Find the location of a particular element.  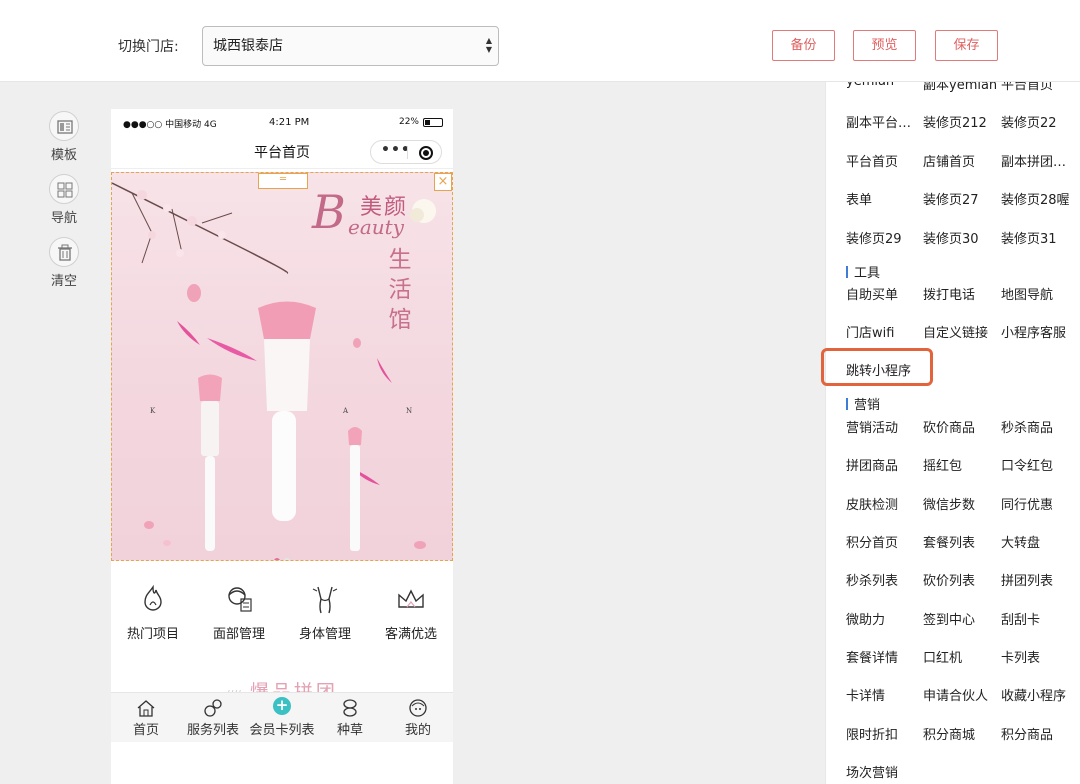

quick-entry-face: 面部管理 is located at coordinates (239, 612).